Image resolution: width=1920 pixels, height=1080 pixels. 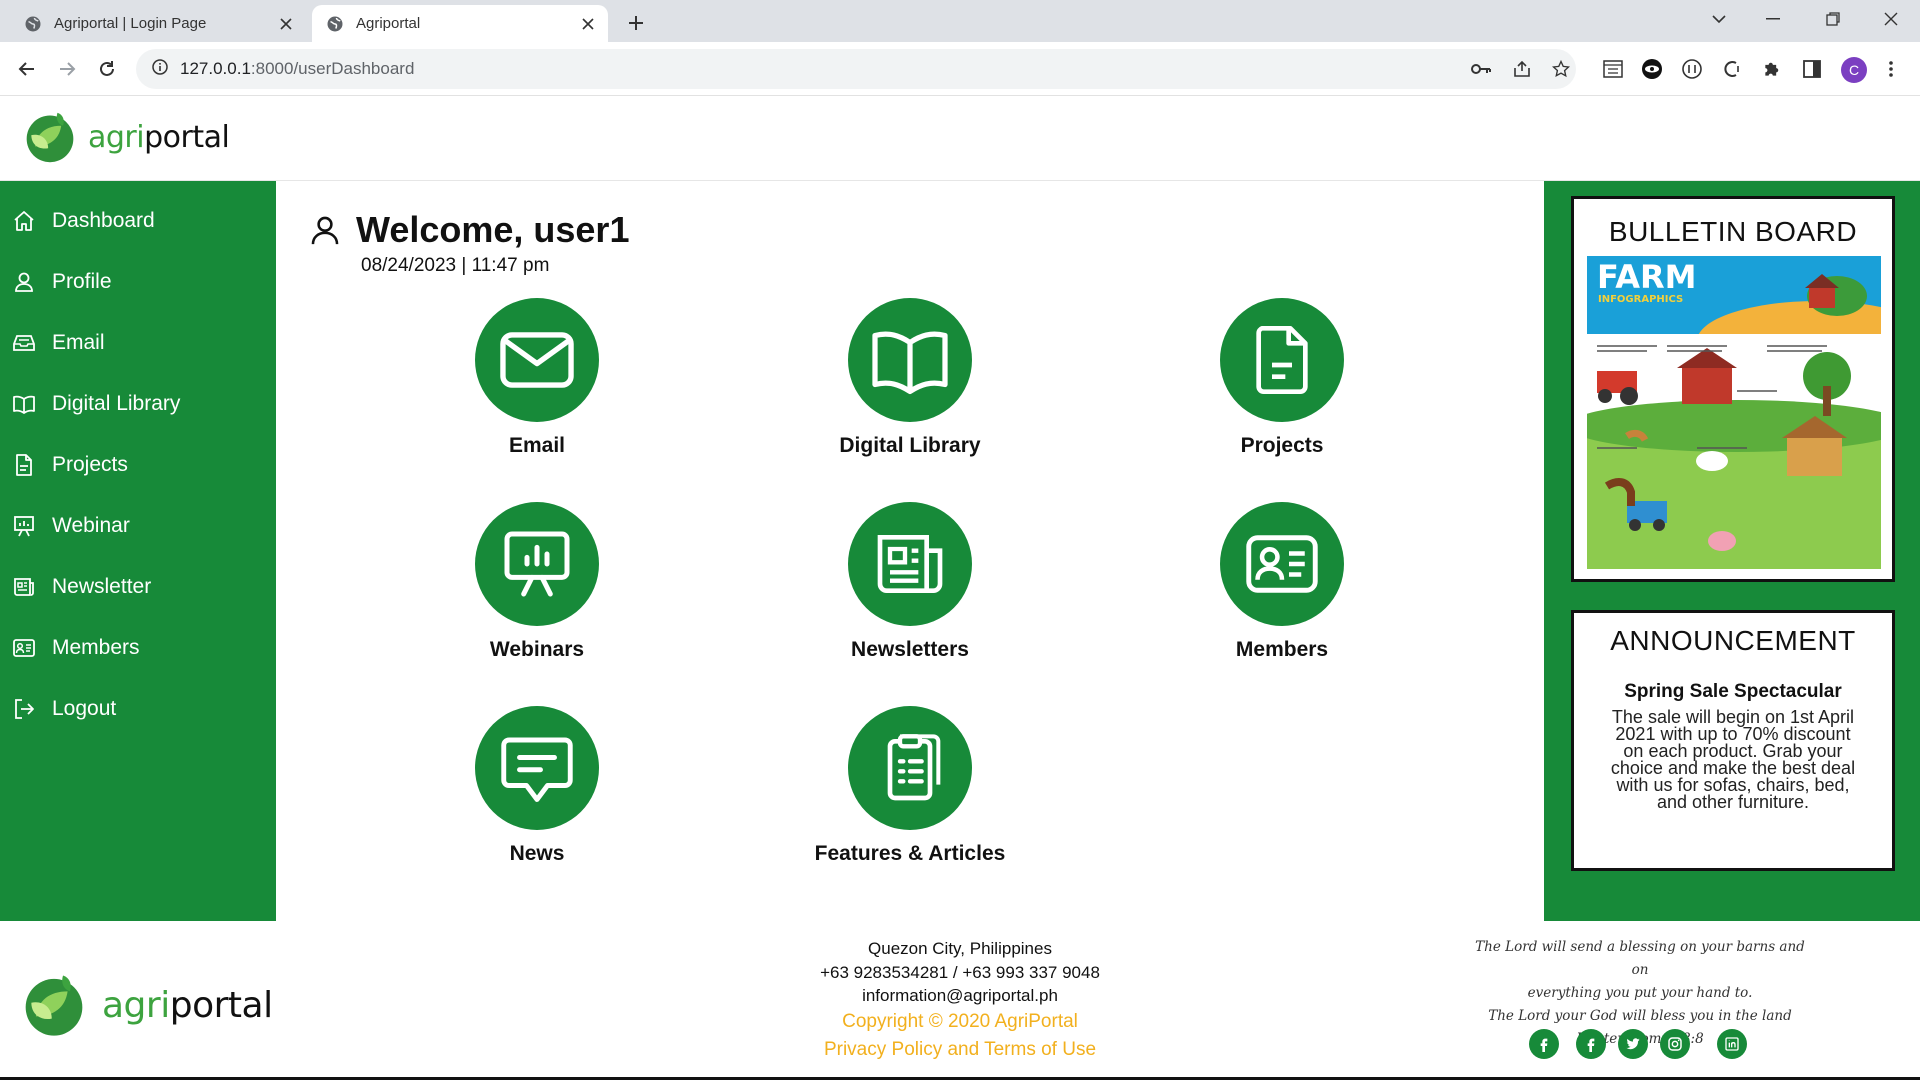 What do you see at coordinates (78, 342) in the screenshot?
I see `sidebar-item-label: Email` at bounding box center [78, 342].